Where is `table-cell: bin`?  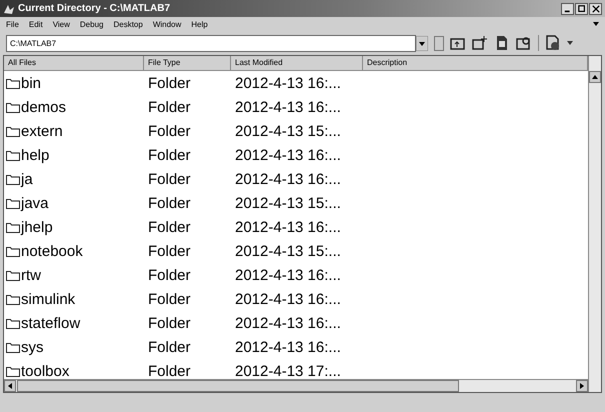 table-cell: bin is located at coordinates (31, 83).